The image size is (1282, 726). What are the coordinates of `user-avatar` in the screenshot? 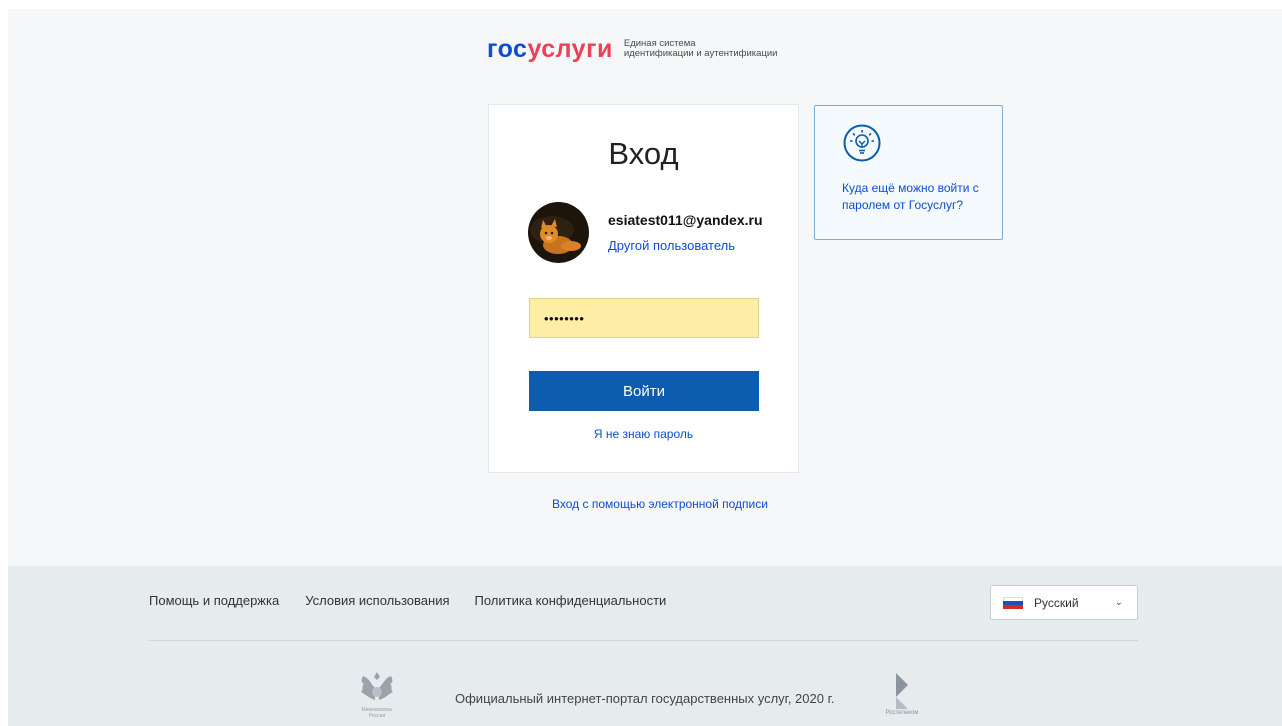 It's located at (558, 232).